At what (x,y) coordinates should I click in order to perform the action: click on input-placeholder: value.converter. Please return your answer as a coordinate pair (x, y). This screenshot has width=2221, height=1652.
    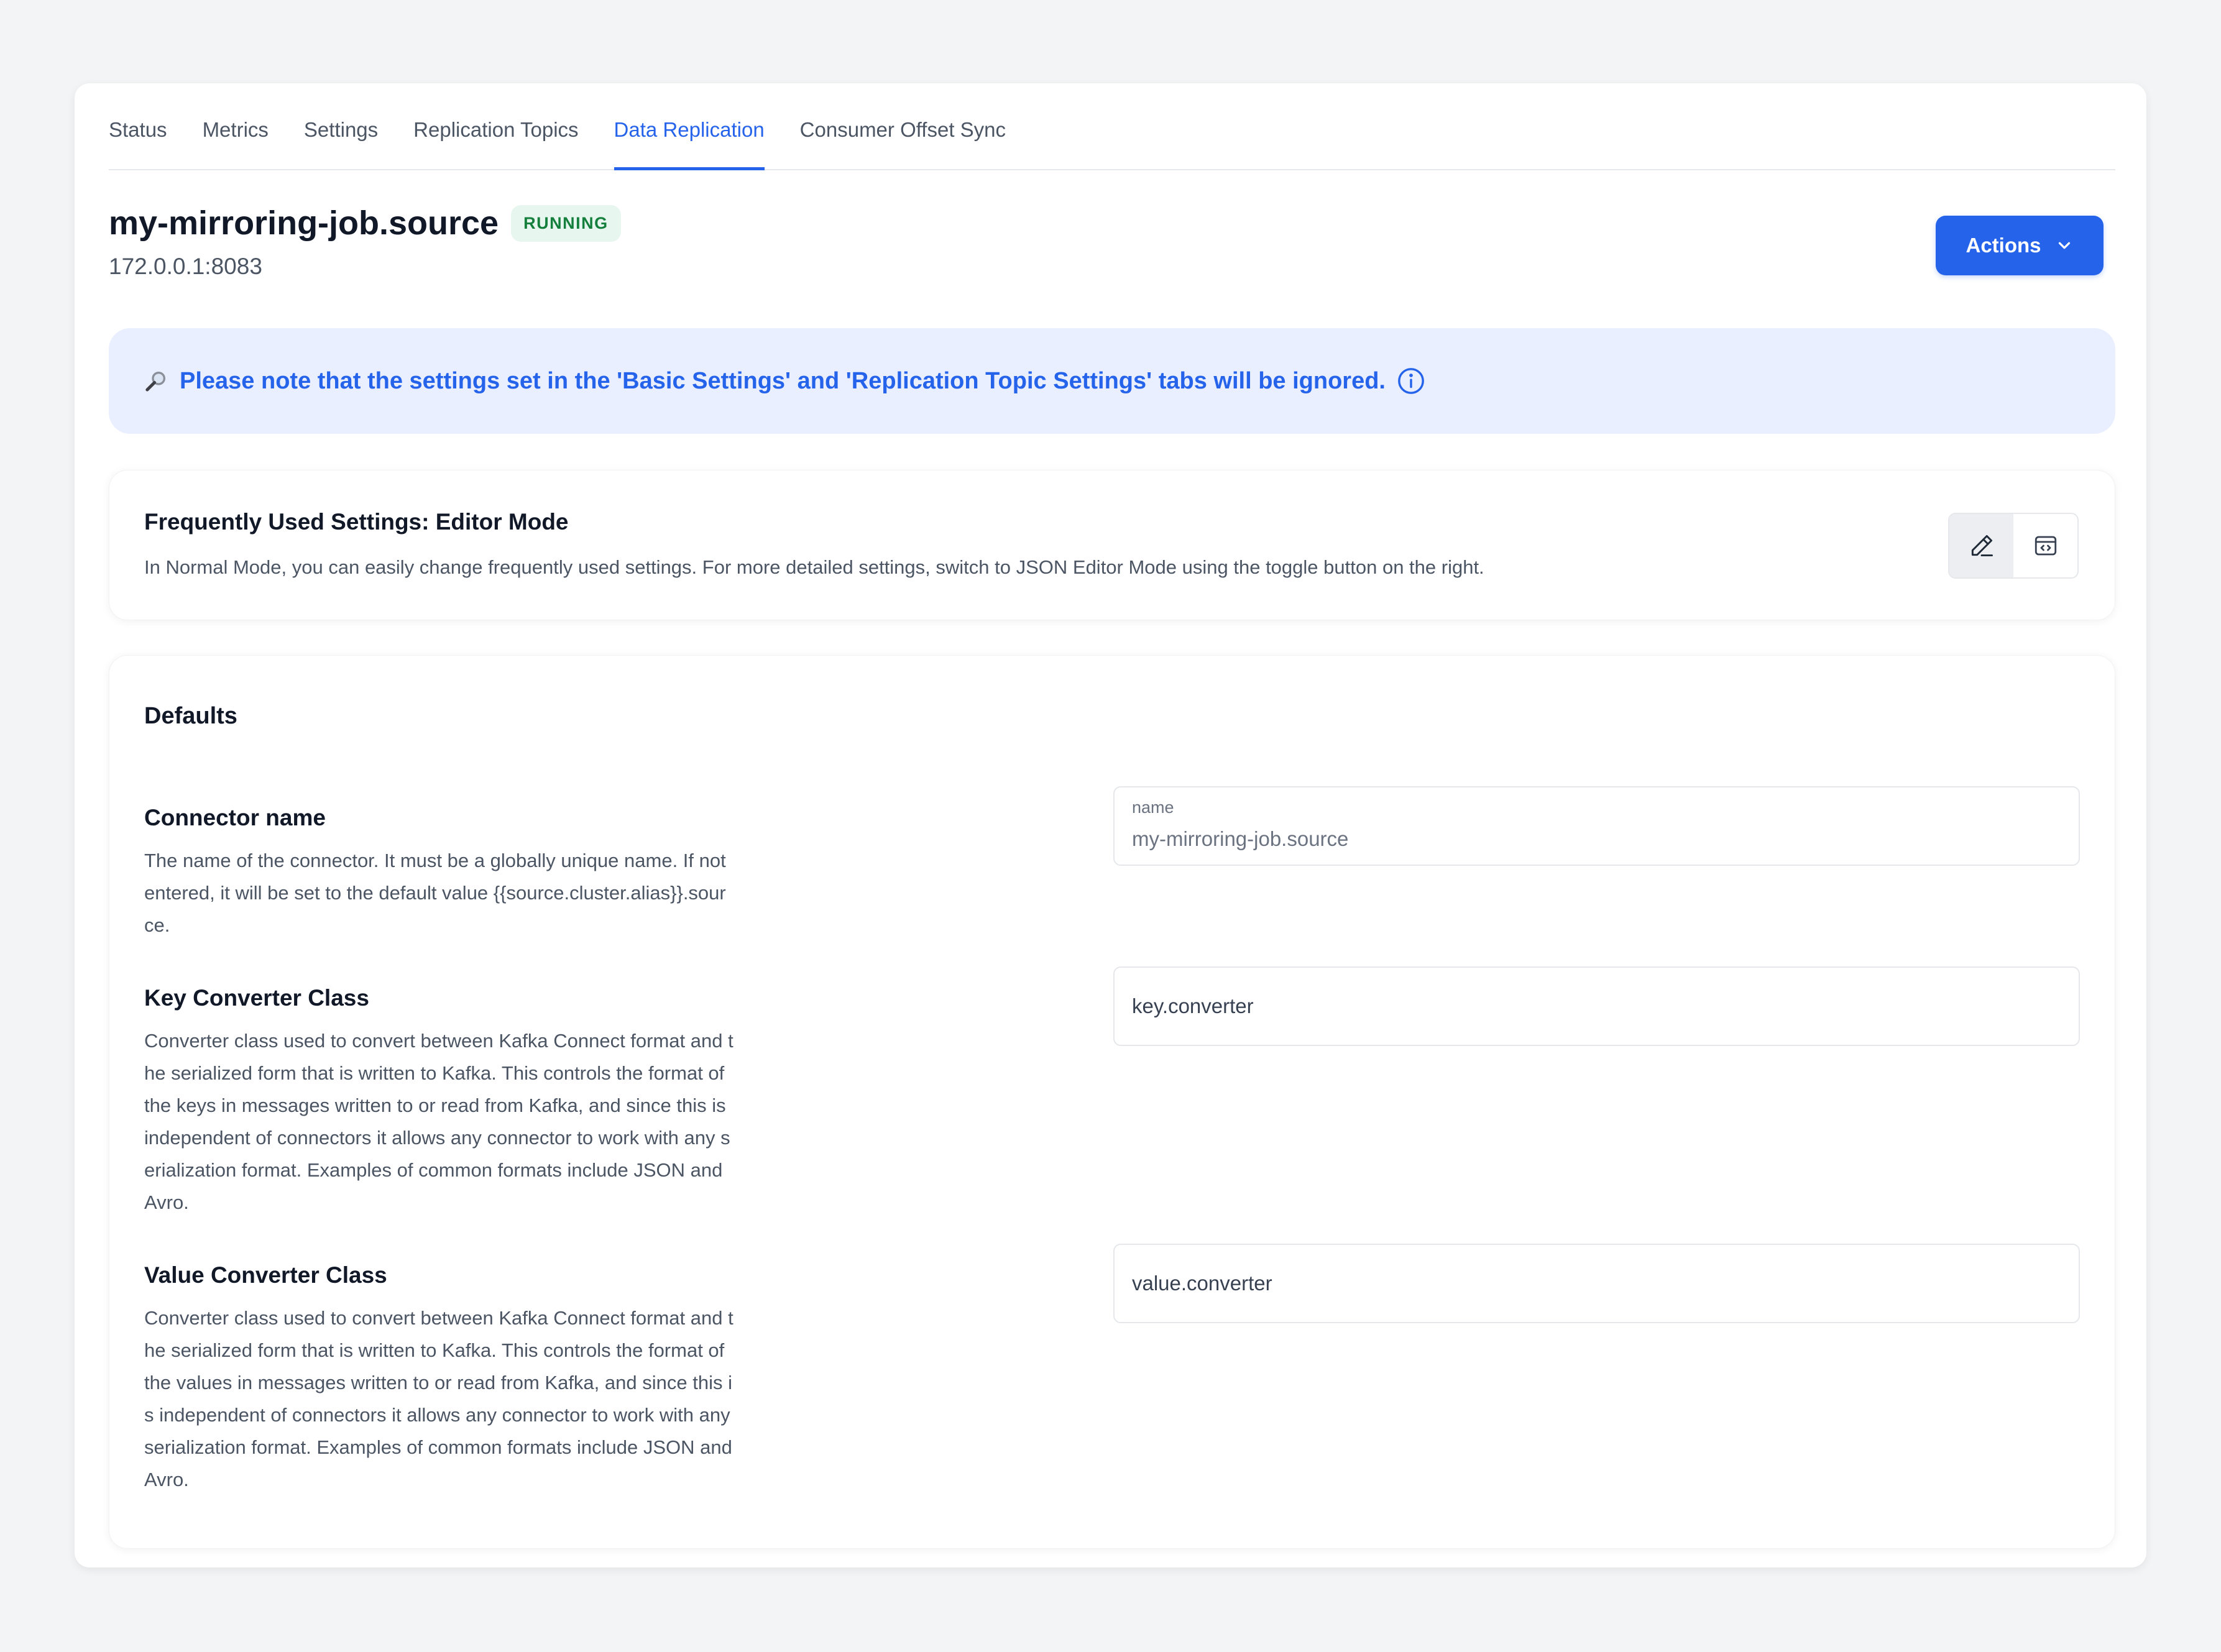
    Looking at the image, I should click on (1202, 1283).